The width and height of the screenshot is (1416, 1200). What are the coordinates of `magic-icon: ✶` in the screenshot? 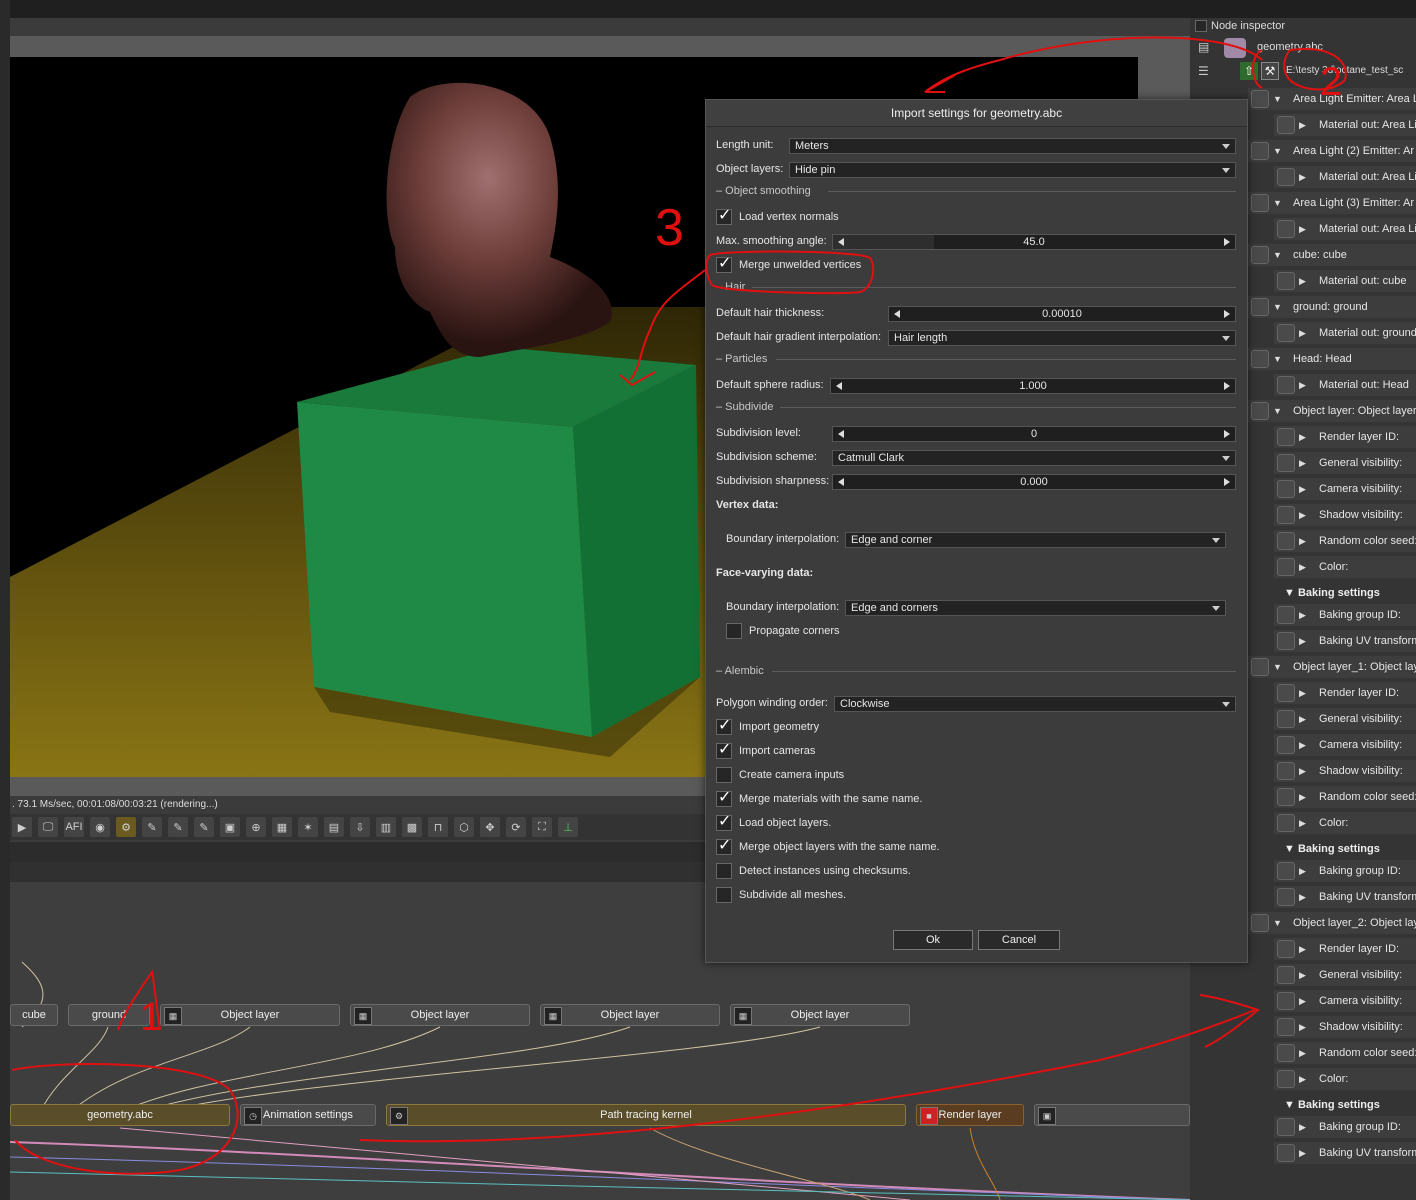 It's located at (308, 827).